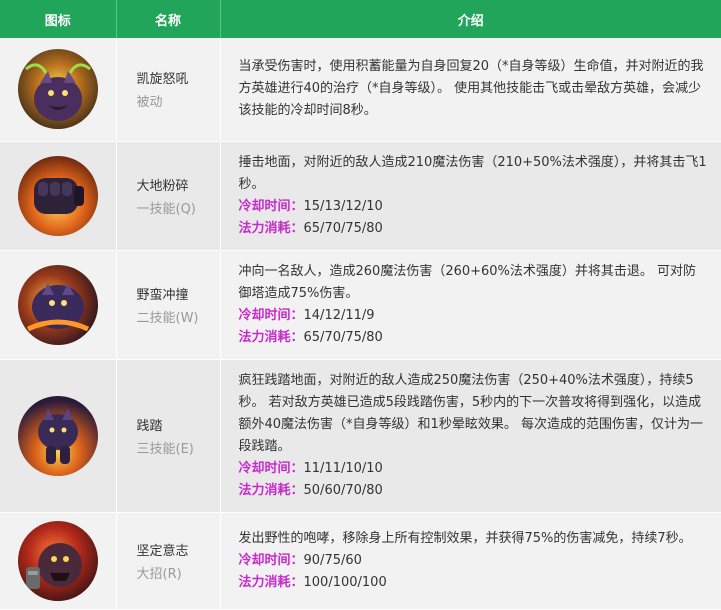  What do you see at coordinates (339, 315) in the screenshot?
I see `cooldown-value: 14/12/11/9` at bounding box center [339, 315].